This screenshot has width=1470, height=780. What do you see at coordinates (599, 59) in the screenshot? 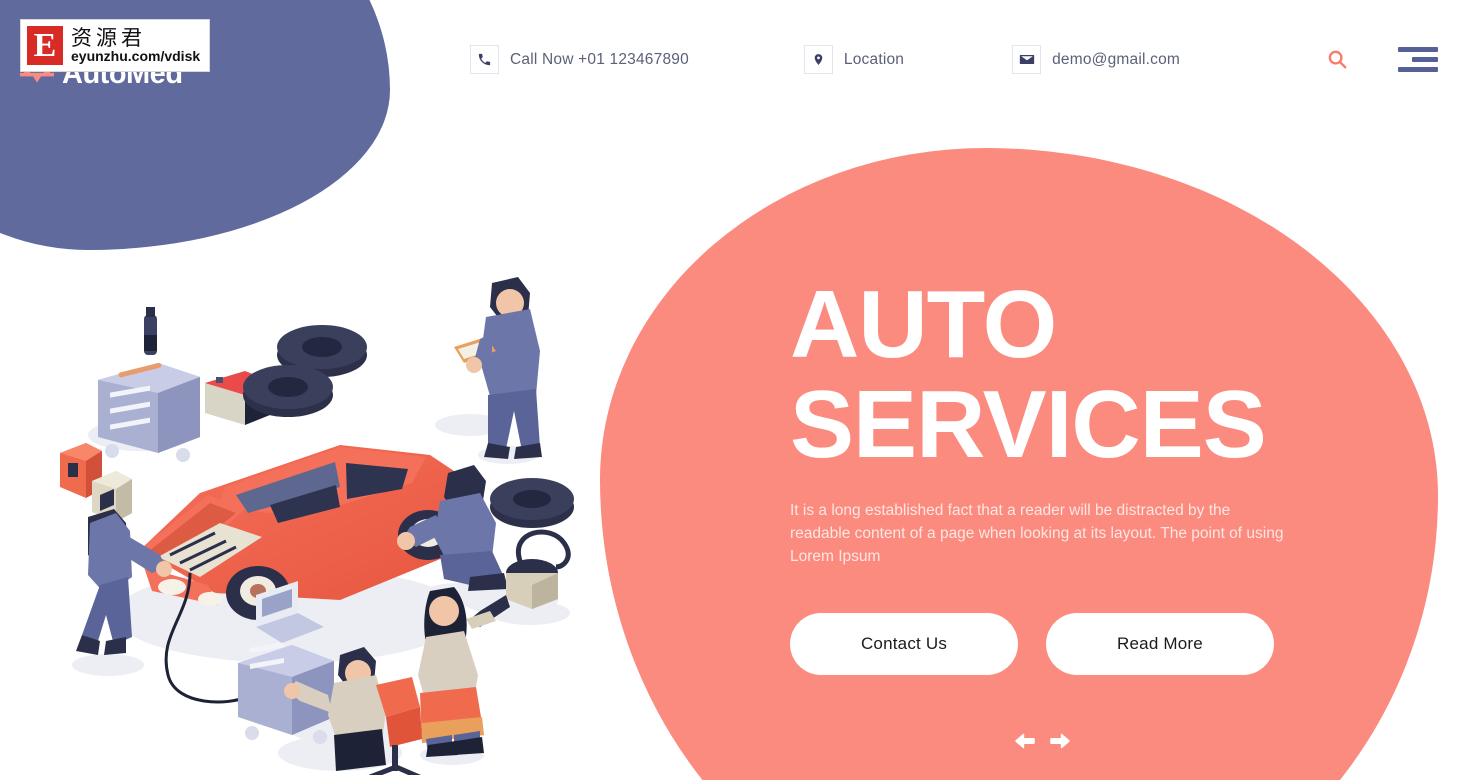
I see `contact-phone-label: Call Now +01 123467890` at bounding box center [599, 59].